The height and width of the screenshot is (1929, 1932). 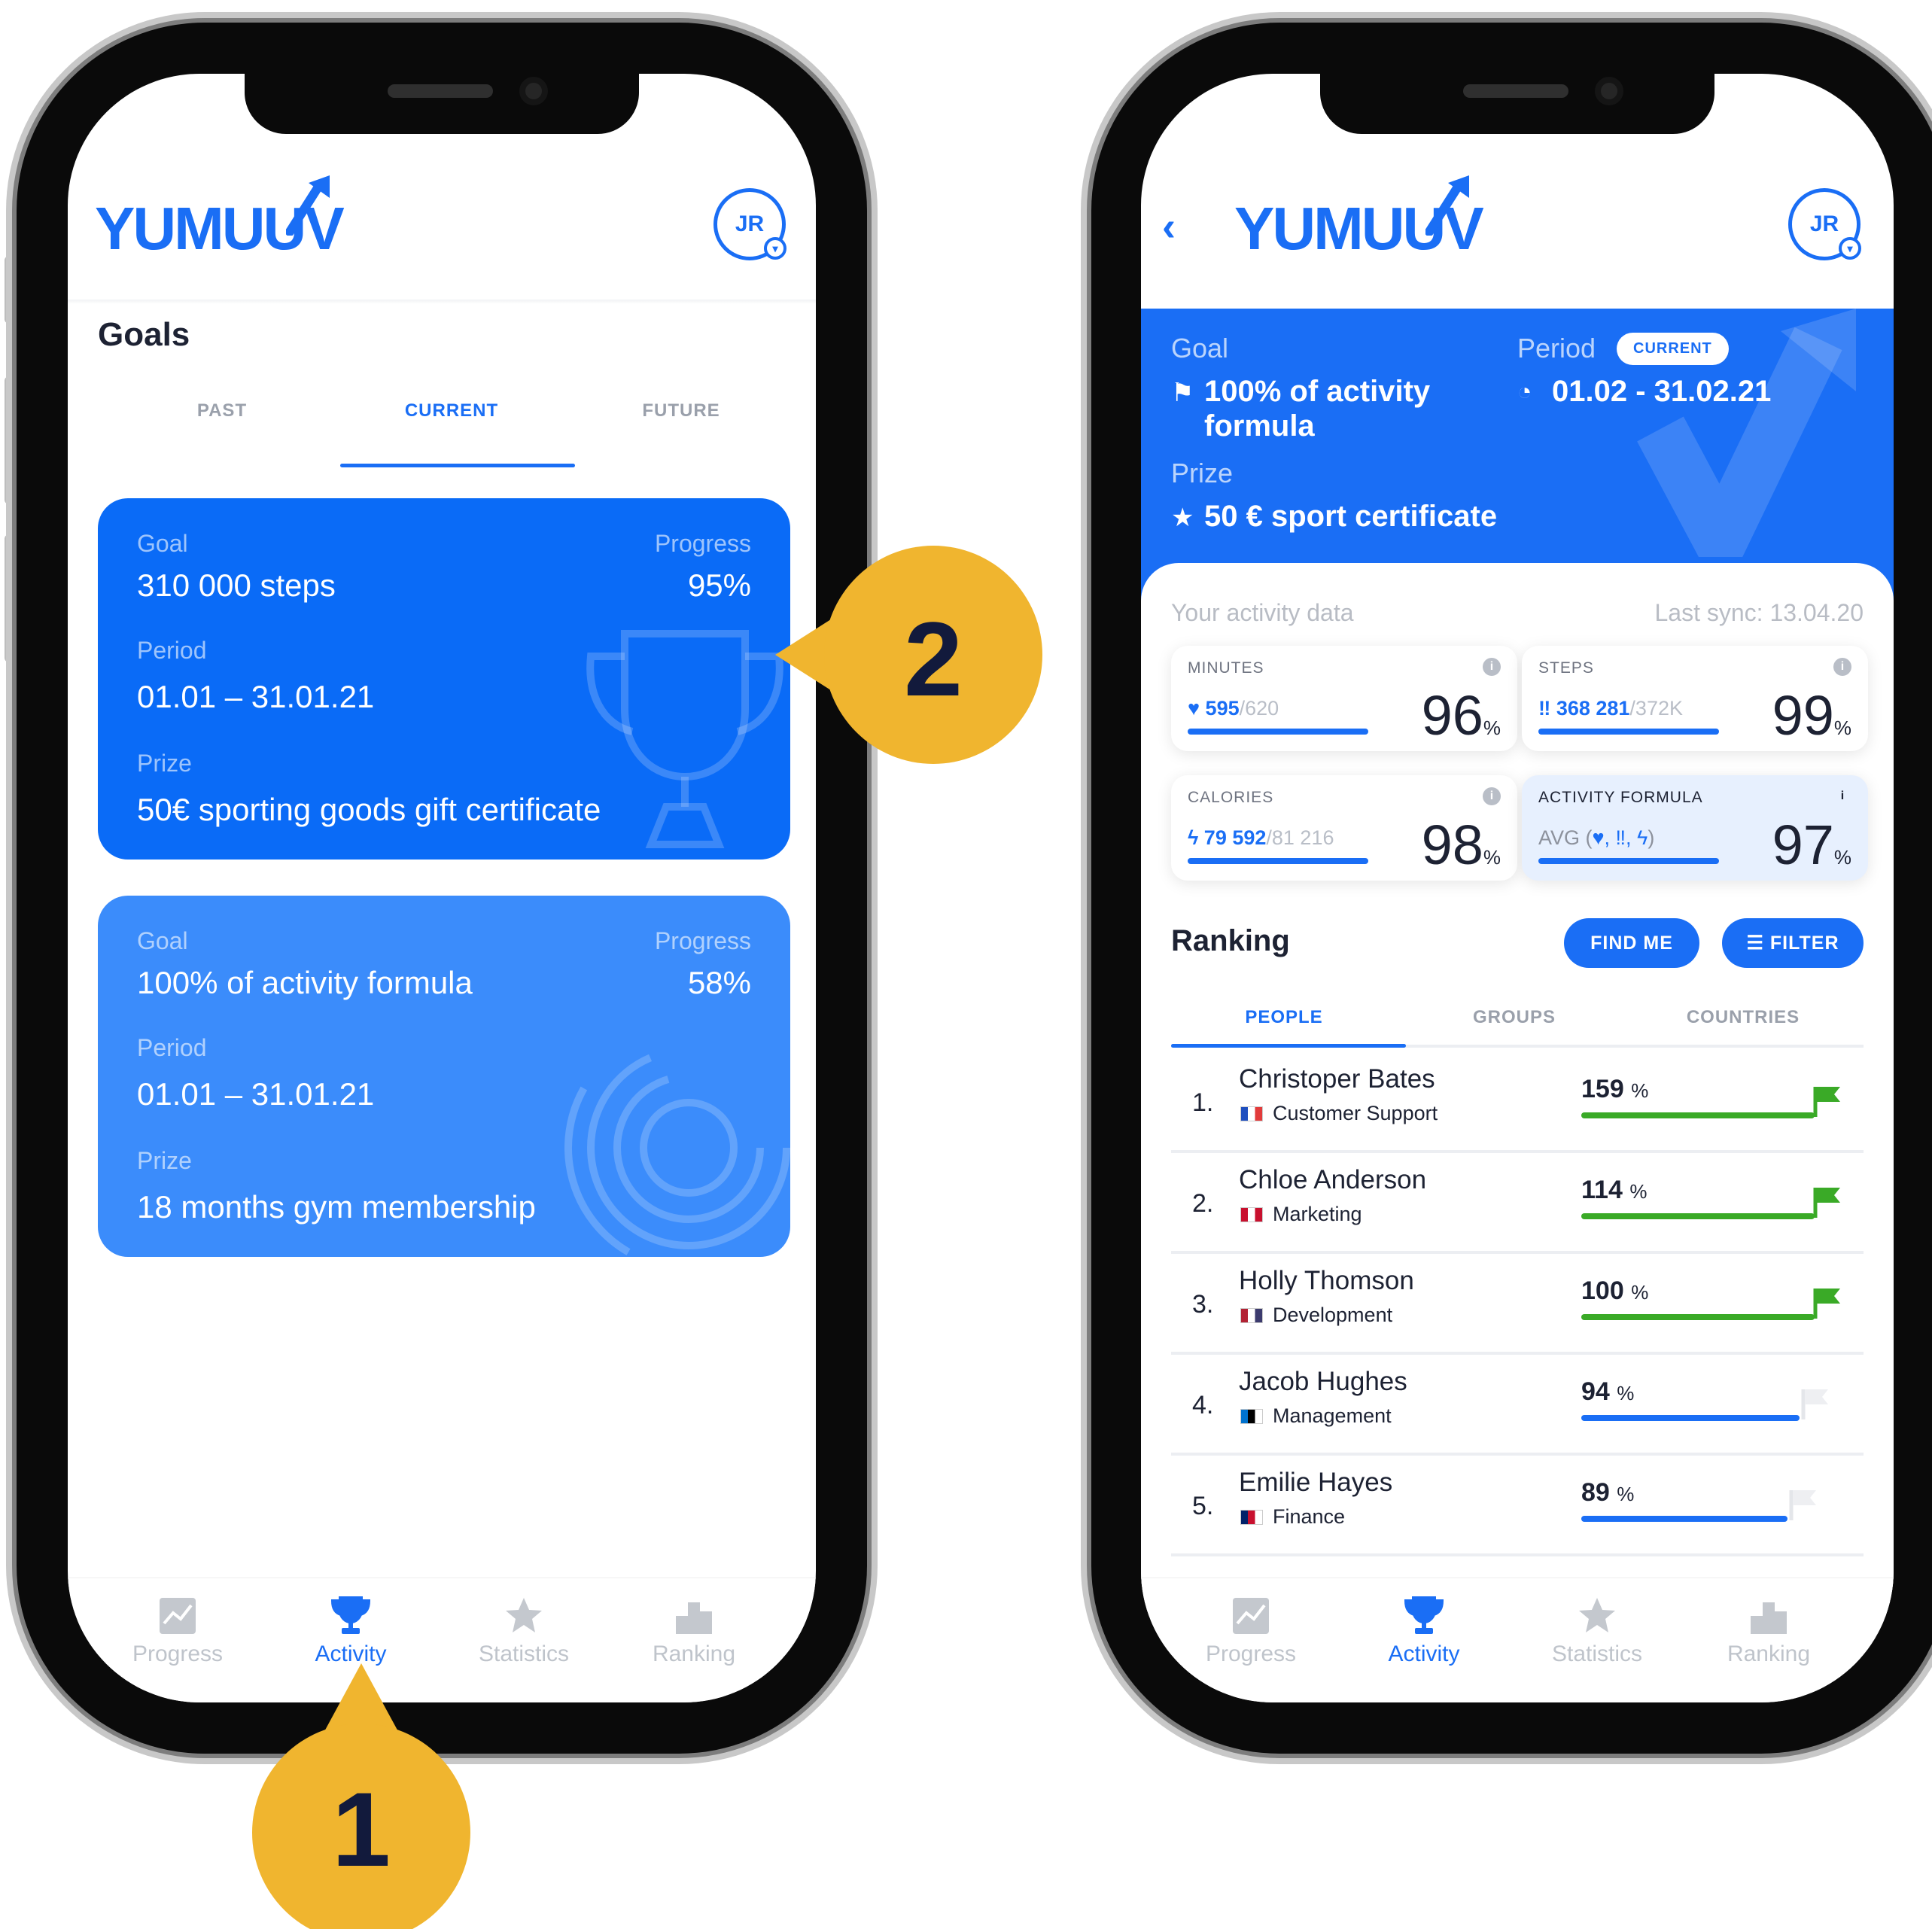 What do you see at coordinates (1452, 845) in the screenshot?
I see `stat-percent-value: 98` at bounding box center [1452, 845].